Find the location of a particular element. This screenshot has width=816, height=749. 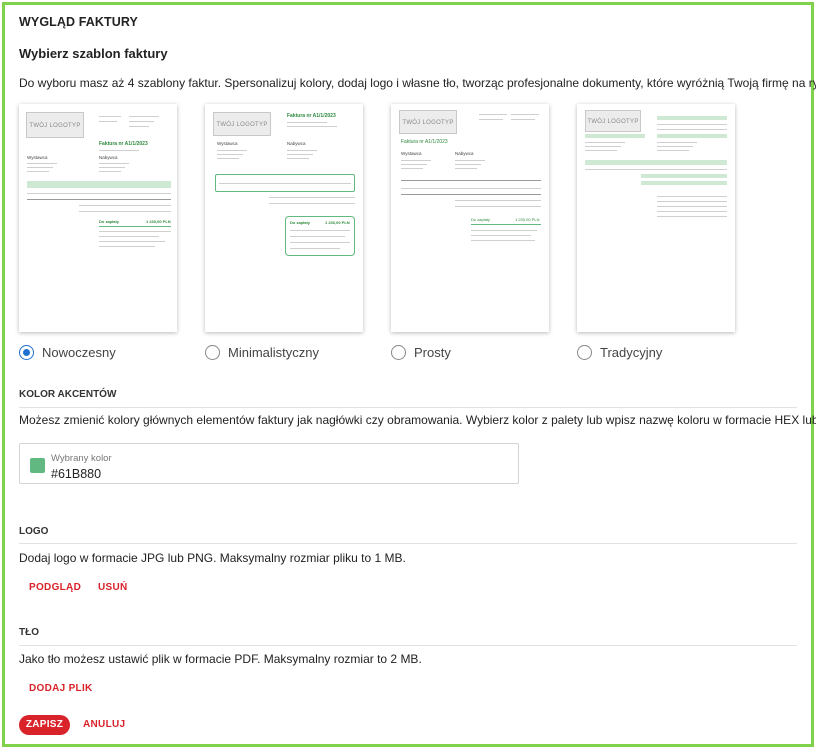

accent-heading: KOLOR AKCENTÓW is located at coordinates (68, 394).